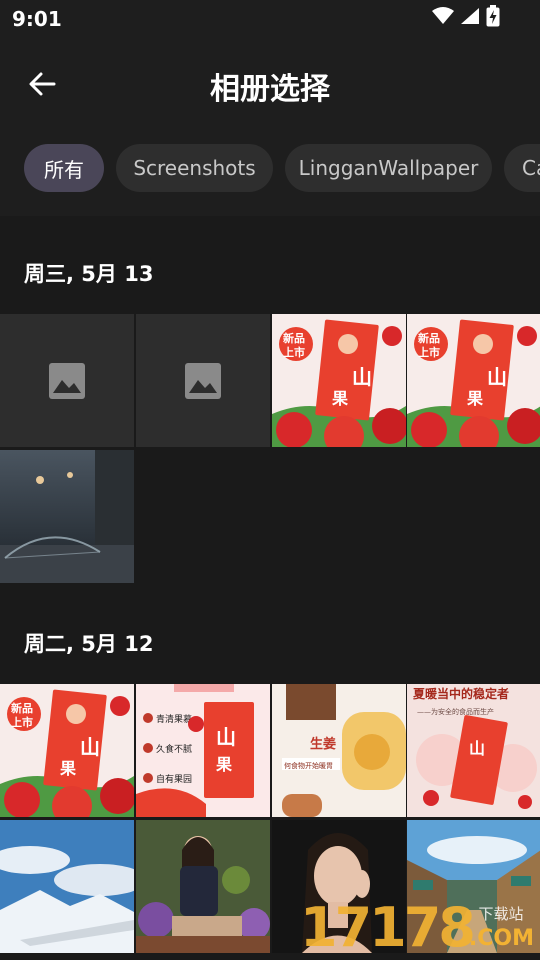 The width and height of the screenshot is (540, 960). Describe the element at coordinates (270, 18) in the screenshot. I see `status-bar: 9:01` at that location.